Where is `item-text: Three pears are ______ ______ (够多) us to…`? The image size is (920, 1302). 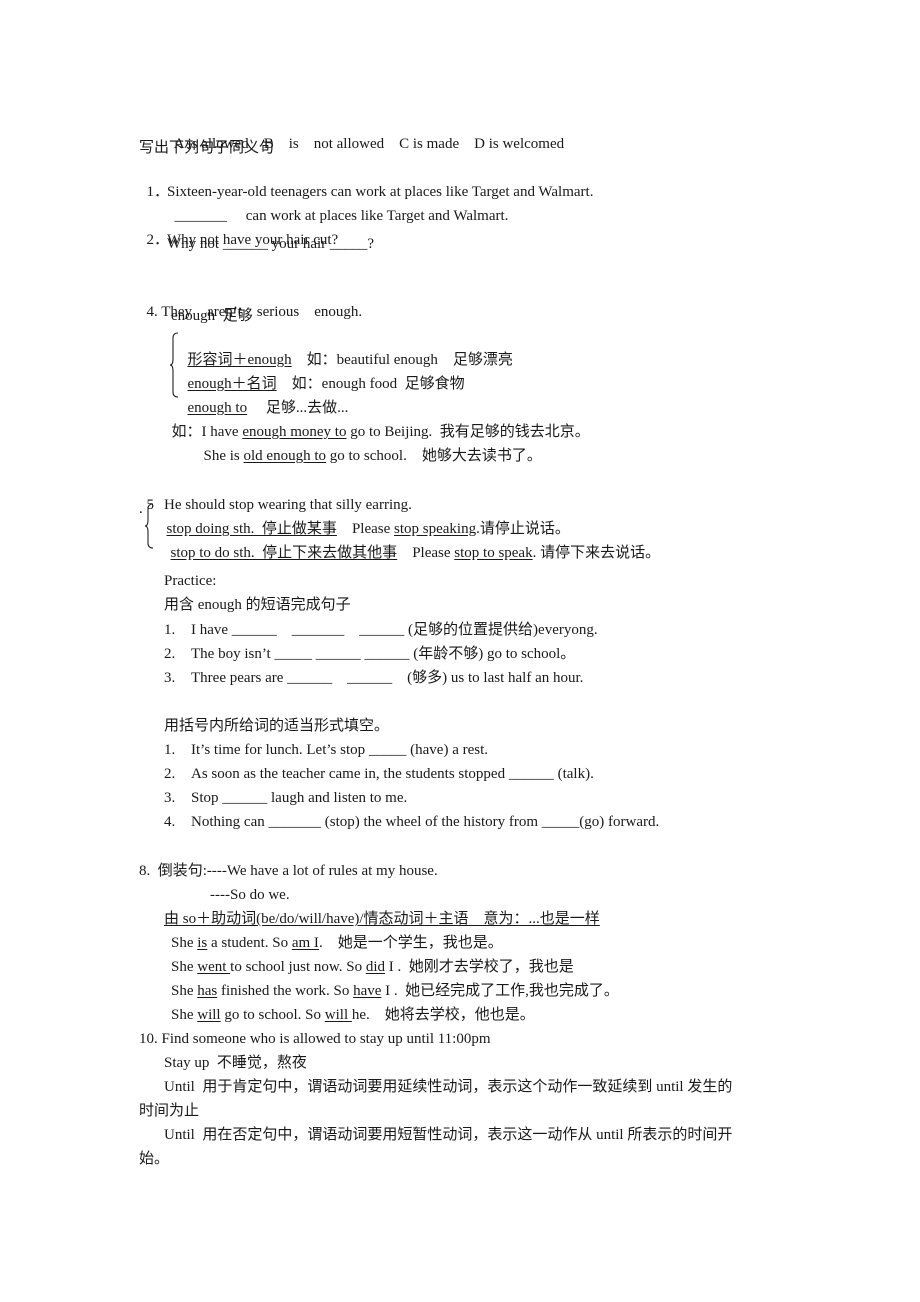 item-text: Three pears are ______ ______ (够多) us to… is located at coordinates (387, 678).